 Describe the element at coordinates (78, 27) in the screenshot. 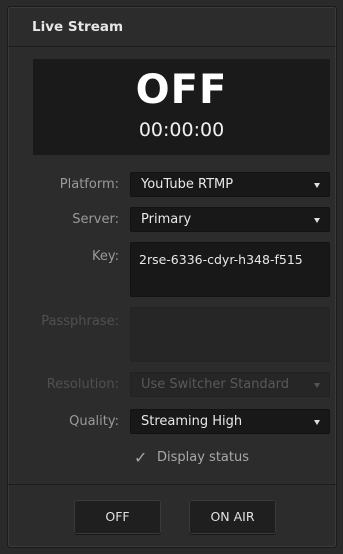

I see `panel-title: Live Stream` at that location.